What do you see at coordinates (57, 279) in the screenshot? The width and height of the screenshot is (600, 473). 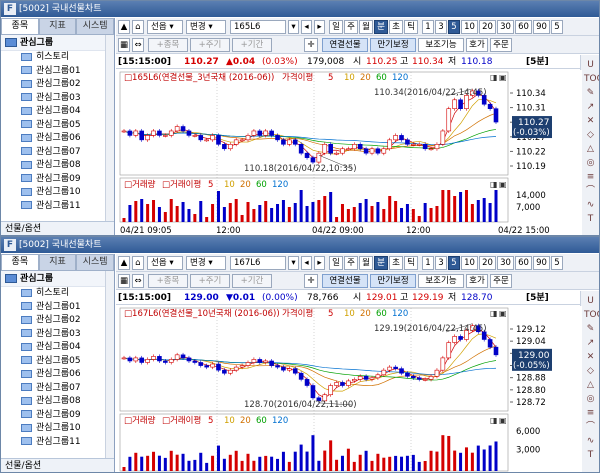 I see `tree-root: 관심그룹` at bounding box center [57, 279].